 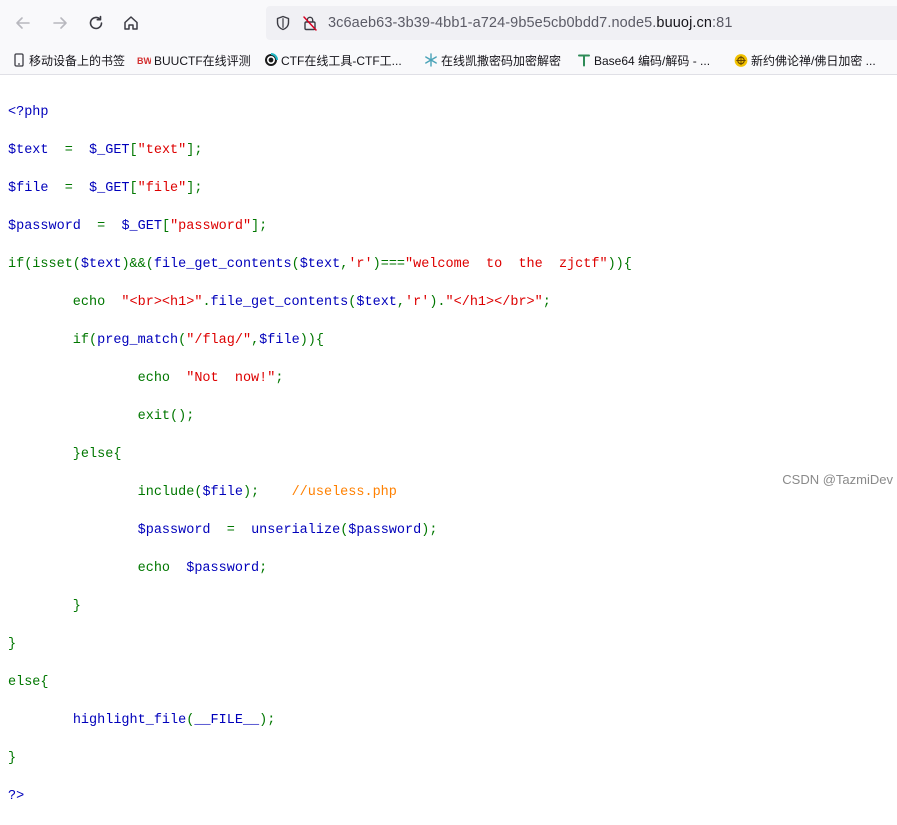 I want to click on code-token: unserialize, so click(x=296, y=530).